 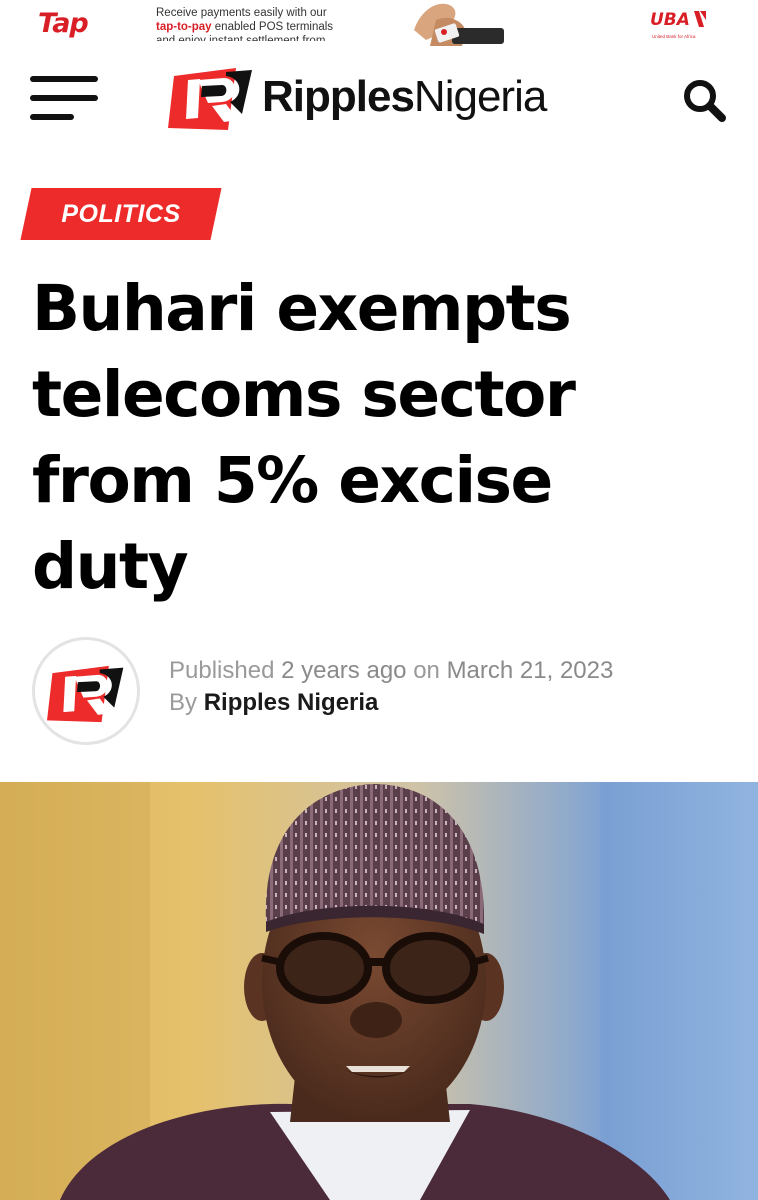 I want to click on menu-button, so click(x=66, y=98).